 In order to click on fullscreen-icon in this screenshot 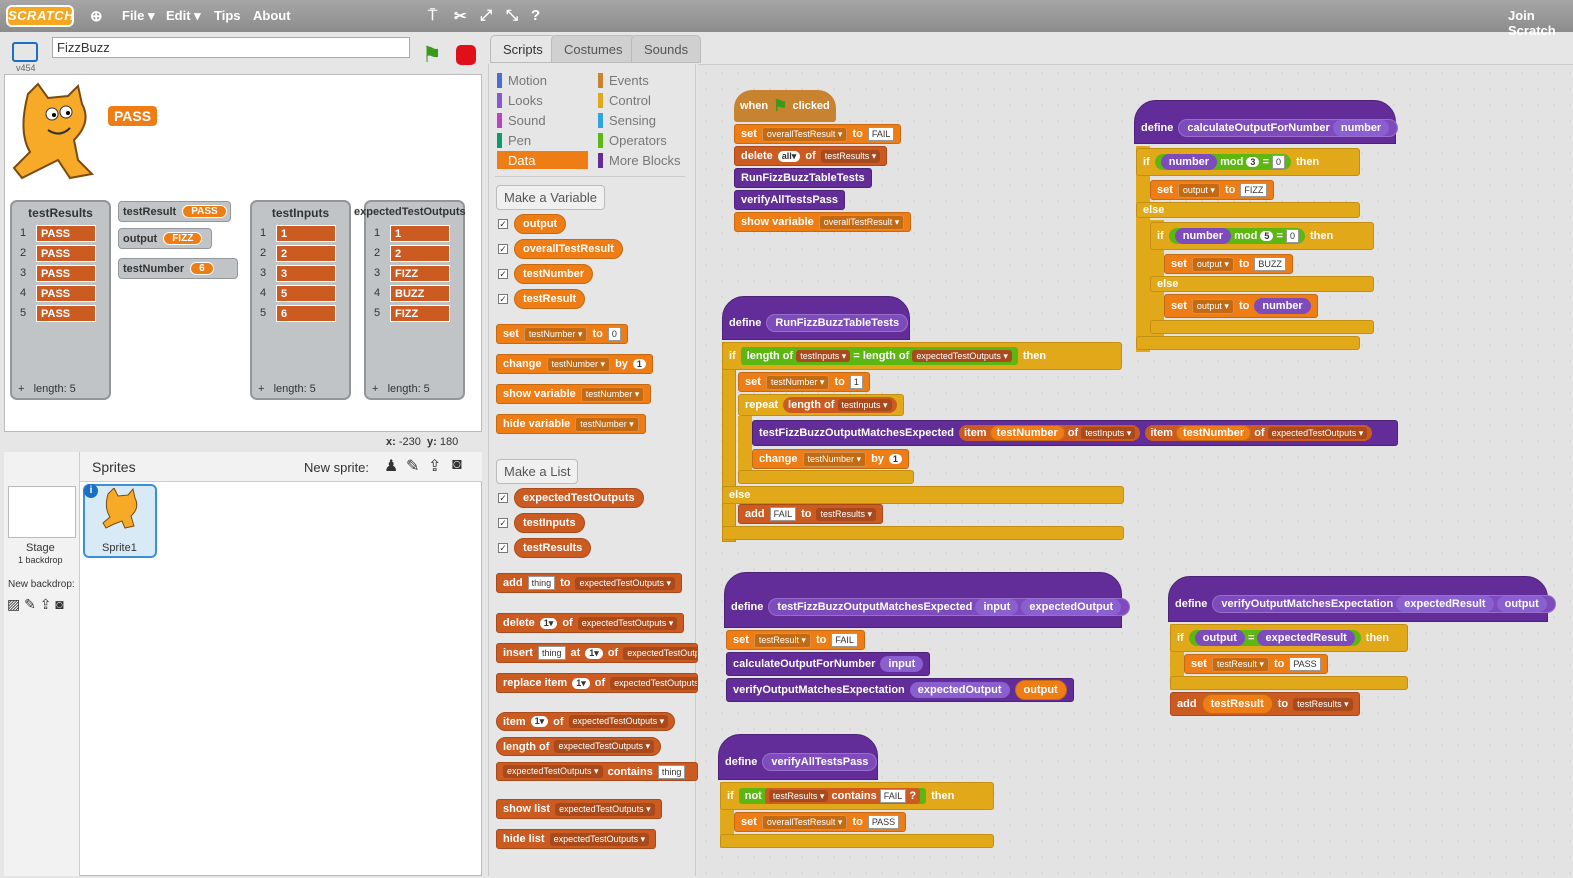, I will do `click(25, 52)`.